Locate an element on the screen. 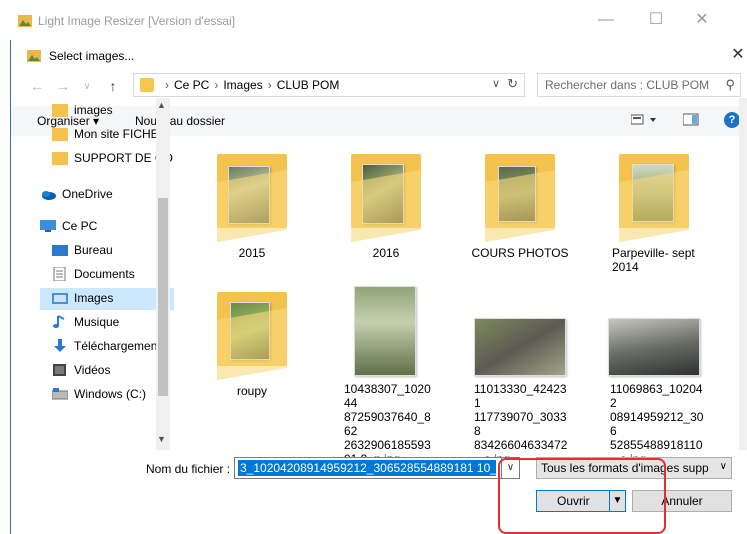 The width and height of the screenshot is (747, 534). refresh-icon: ↻ is located at coordinates (512, 84).